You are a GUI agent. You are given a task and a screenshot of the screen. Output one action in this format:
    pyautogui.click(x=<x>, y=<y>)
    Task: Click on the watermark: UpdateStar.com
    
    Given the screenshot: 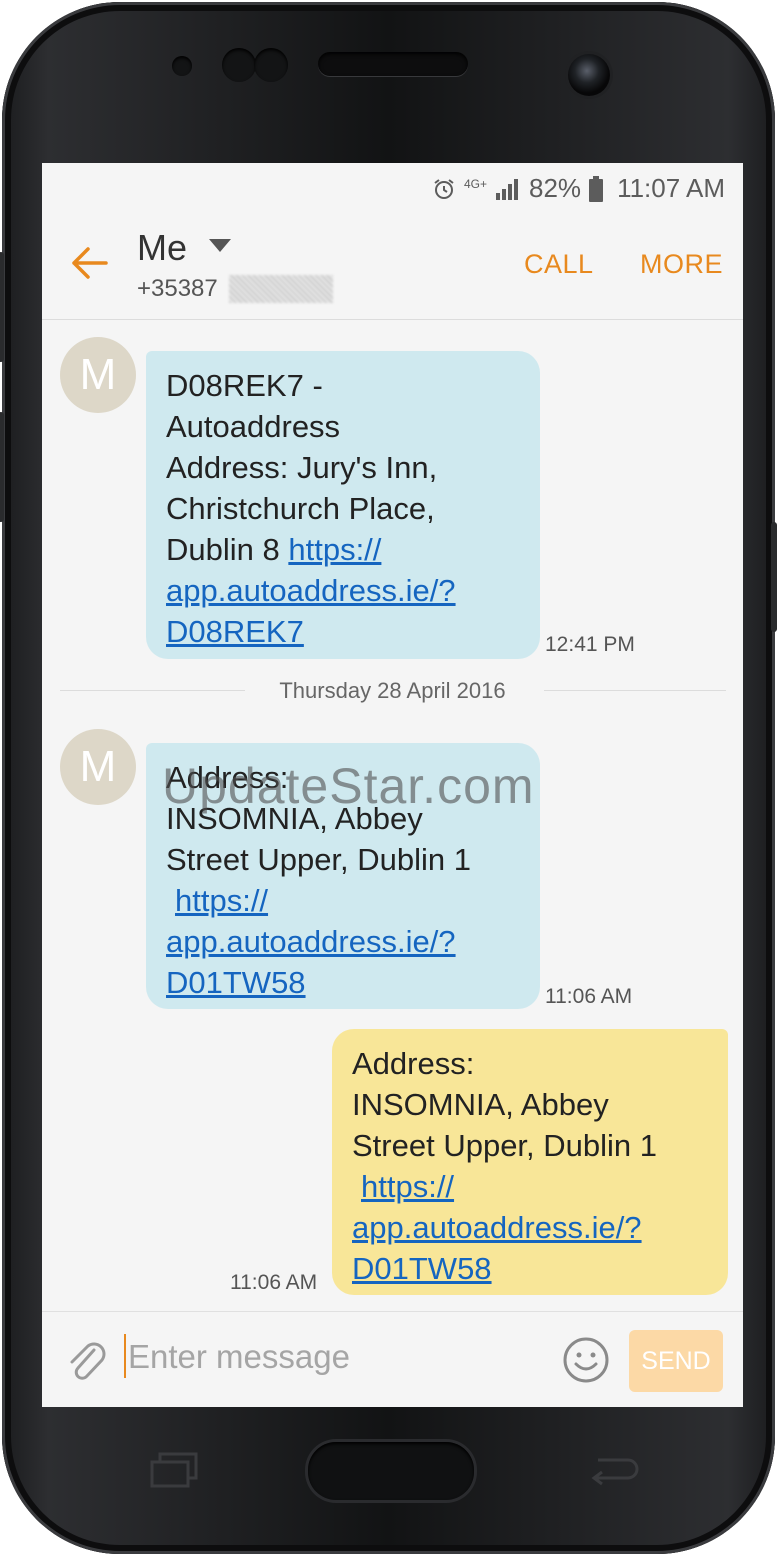 What is the action you would take?
    pyautogui.click(x=348, y=786)
    